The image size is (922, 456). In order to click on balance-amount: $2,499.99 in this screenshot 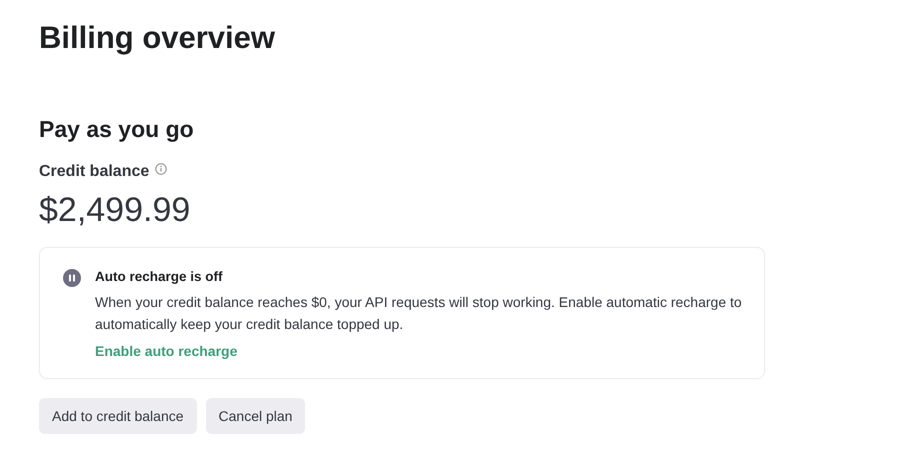, I will do `click(114, 210)`.